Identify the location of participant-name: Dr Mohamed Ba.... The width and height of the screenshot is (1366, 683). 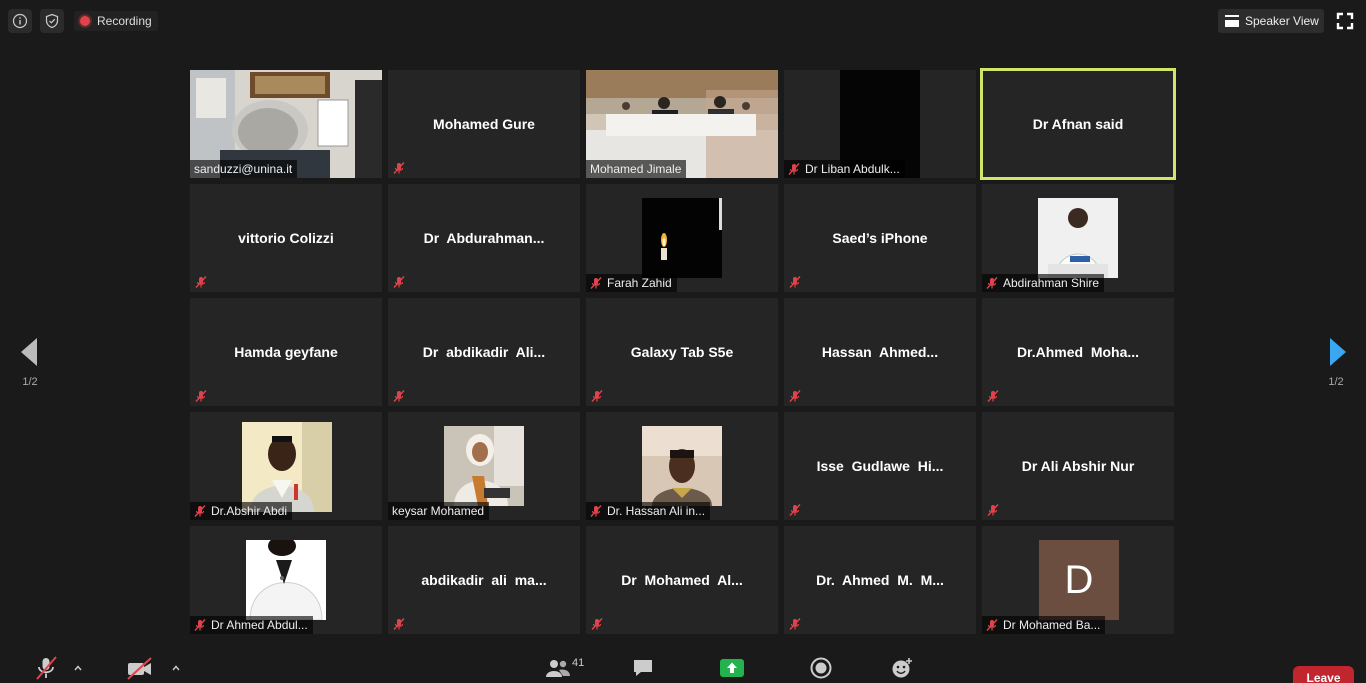
(1052, 625).